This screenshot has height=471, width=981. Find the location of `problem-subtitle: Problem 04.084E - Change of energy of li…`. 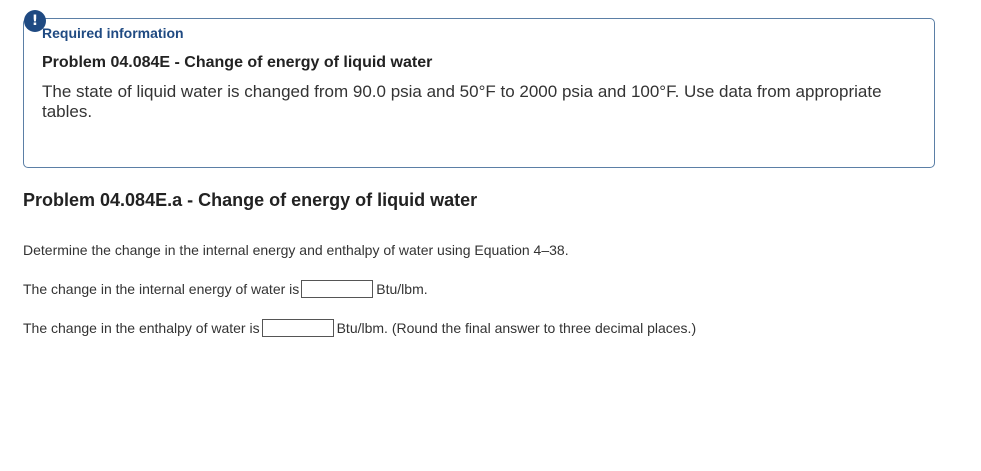

problem-subtitle: Problem 04.084E - Change of energy of li… is located at coordinates (237, 62).